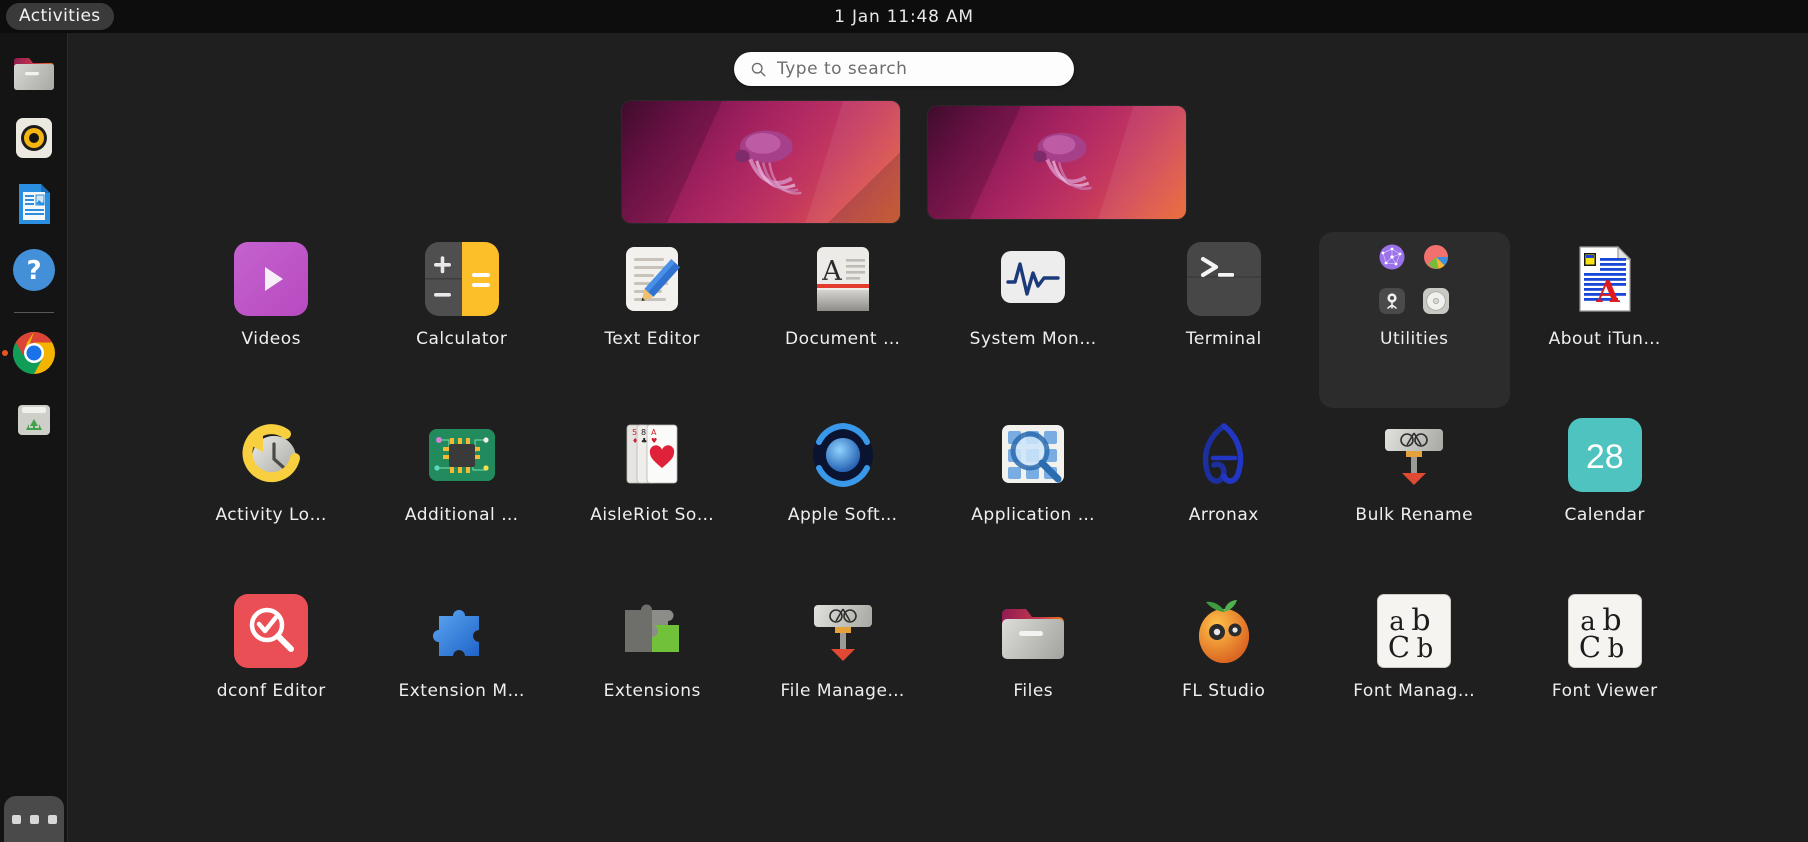 The height and width of the screenshot is (842, 1808). What do you see at coordinates (652, 691) in the screenshot?
I see `app-label: Extensions` at bounding box center [652, 691].